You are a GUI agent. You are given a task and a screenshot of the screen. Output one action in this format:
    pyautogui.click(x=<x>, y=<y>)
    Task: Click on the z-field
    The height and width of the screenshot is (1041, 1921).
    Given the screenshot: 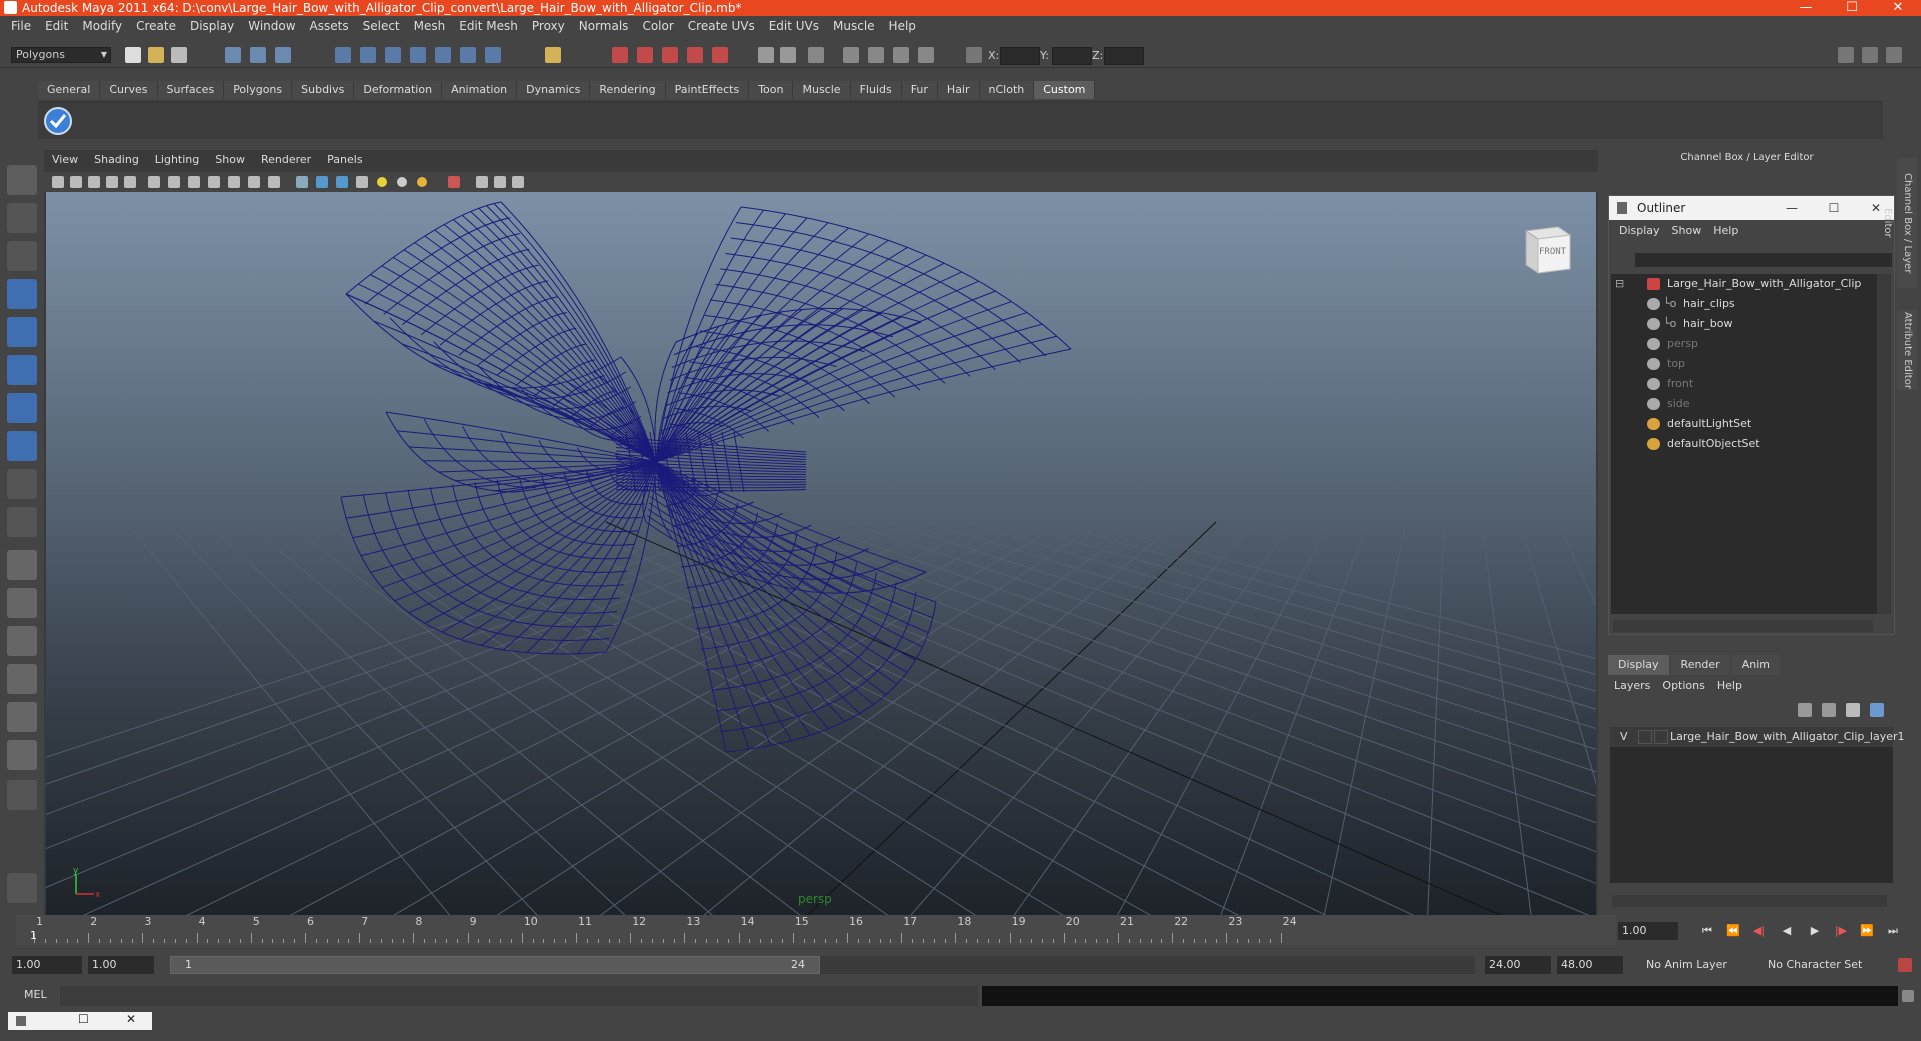 What is the action you would take?
    pyautogui.click(x=1124, y=56)
    